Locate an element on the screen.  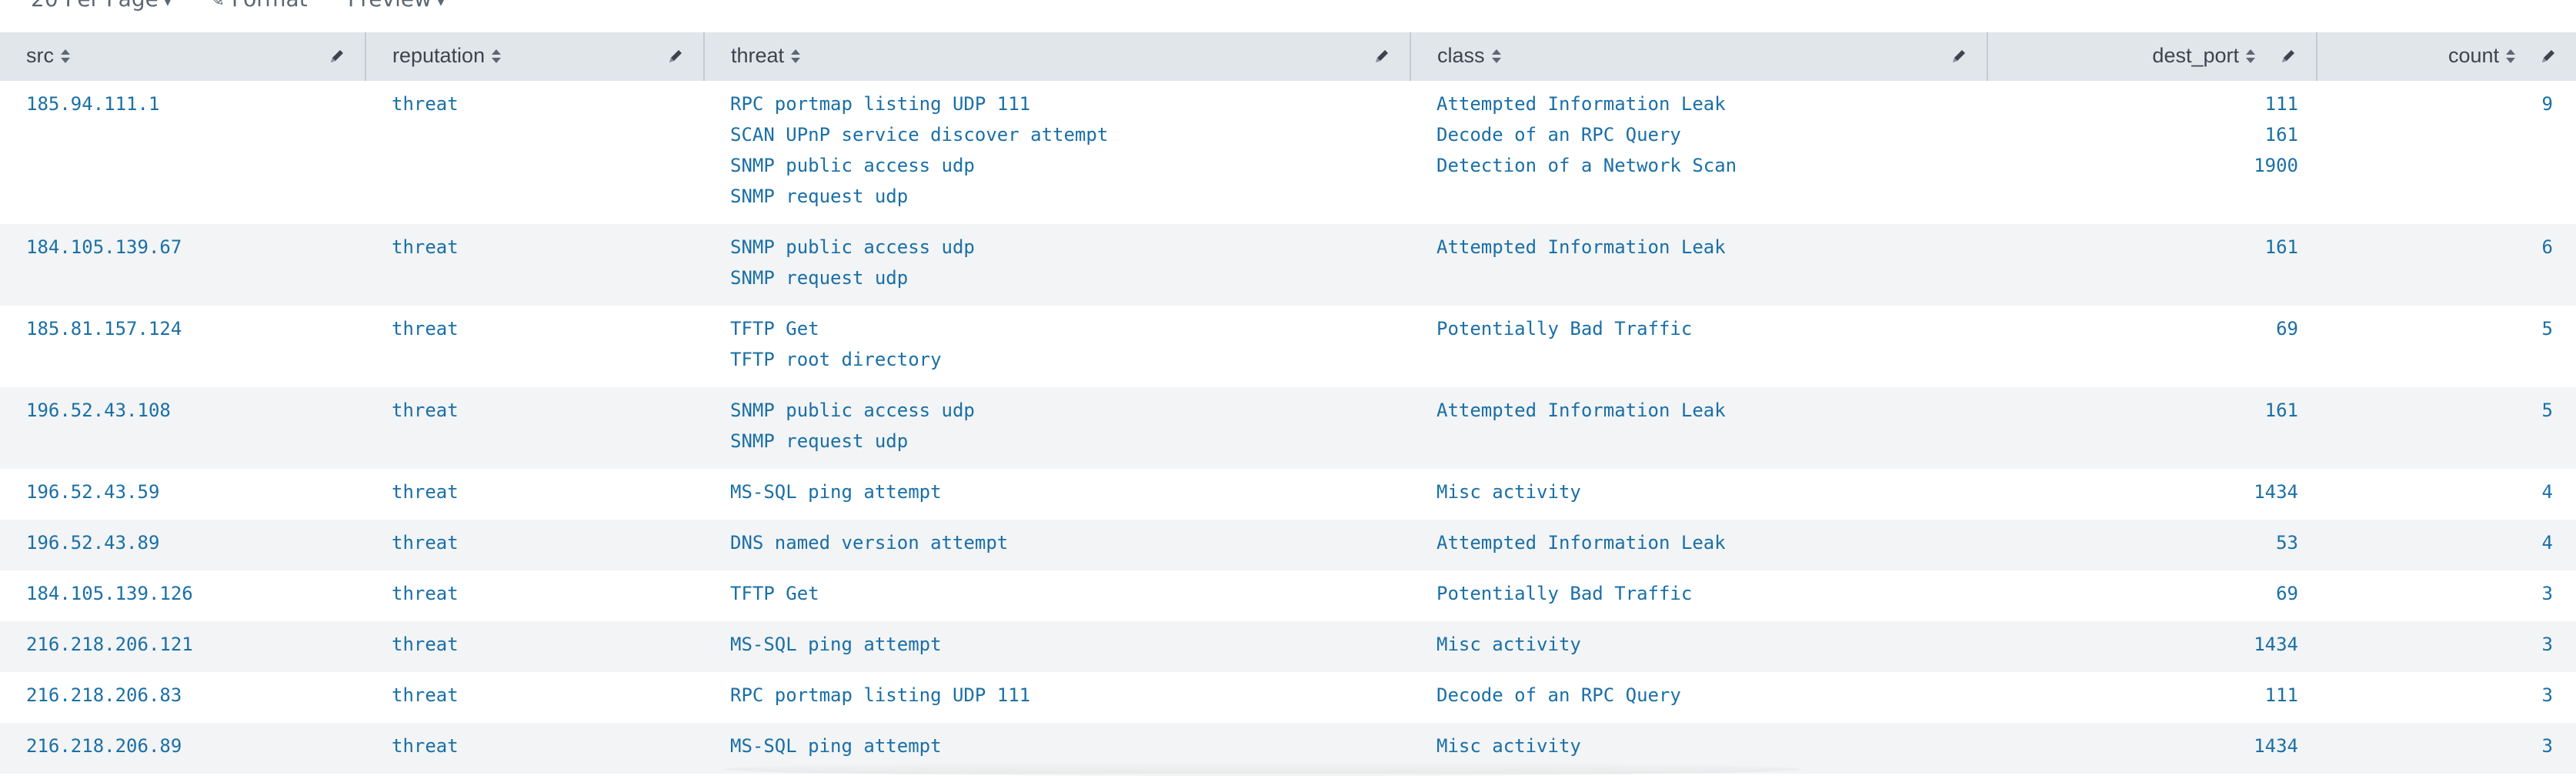
cell-value-link: 185.94.111.1 is located at coordinates (182, 104).